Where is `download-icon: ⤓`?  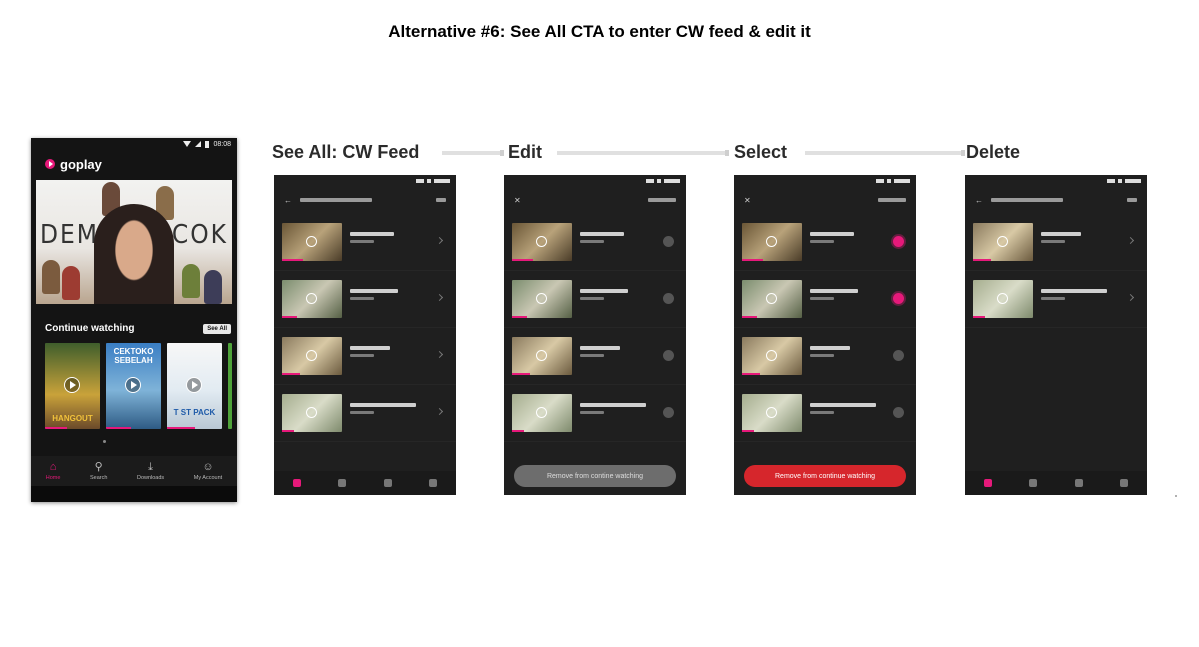 download-icon: ⤓ is located at coordinates (151, 466).